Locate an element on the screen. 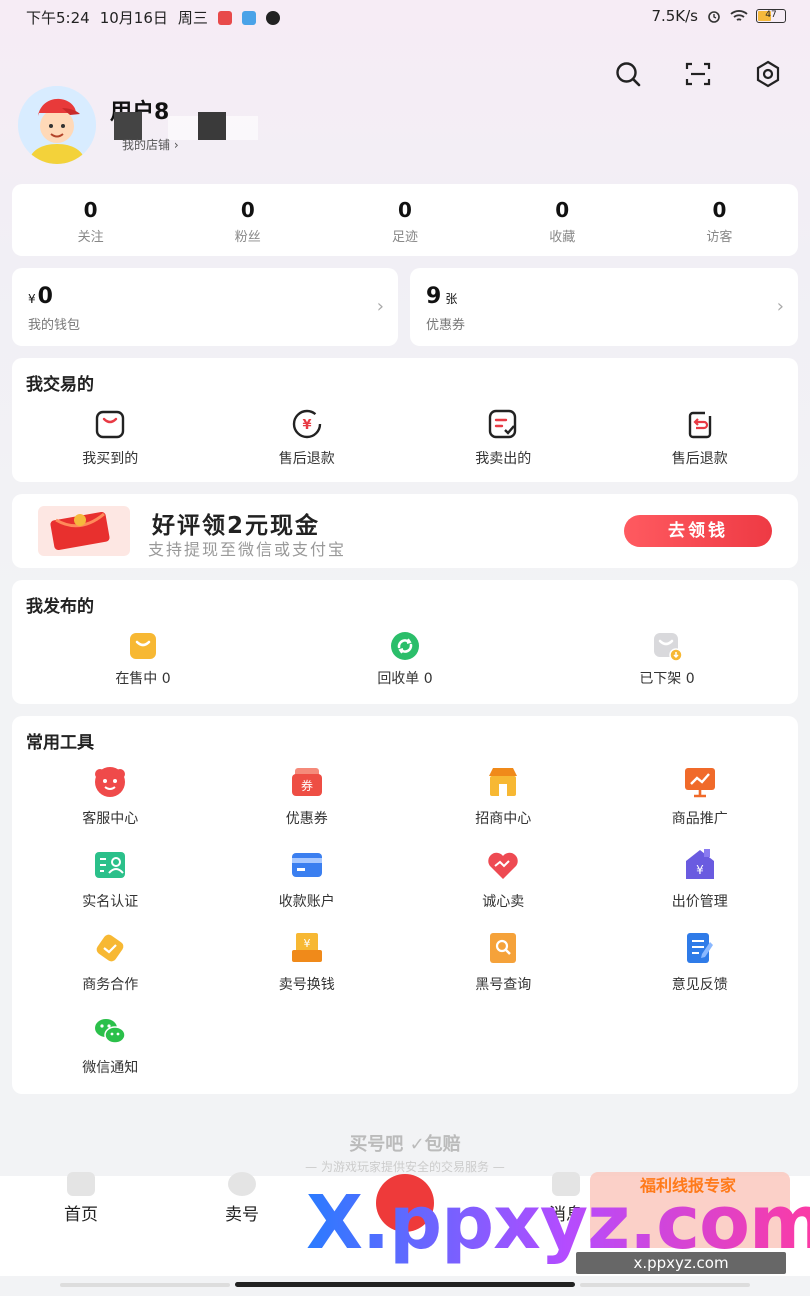 The height and width of the screenshot is (1296, 810). sold-check-icon is located at coordinates (503, 424).